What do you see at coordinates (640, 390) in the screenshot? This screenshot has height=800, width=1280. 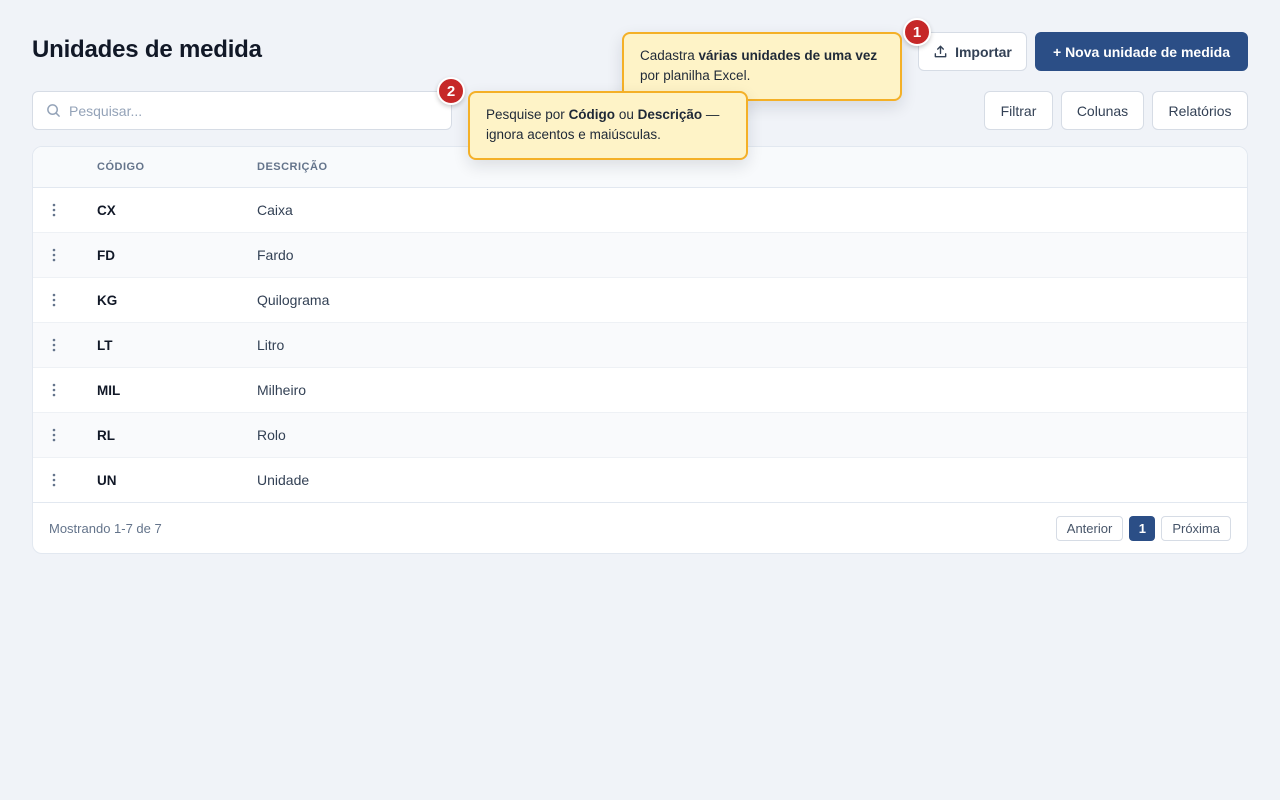 I see `table-row: MIL Milheiro` at bounding box center [640, 390].